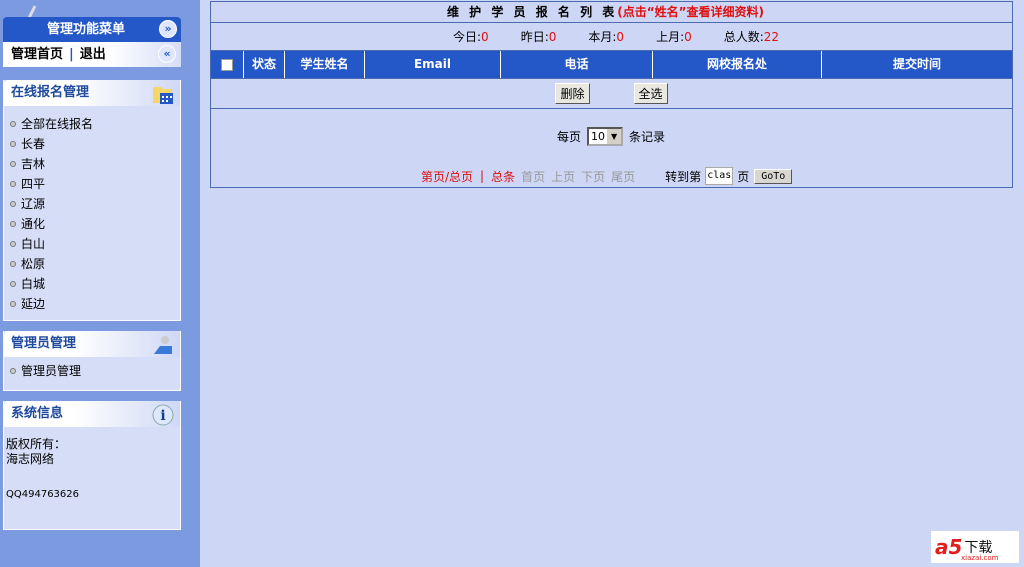 Image resolution: width=1024 pixels, height=567 pixels. What do you see at coordinates (623, 176) in the screenshot?
I see `last-page-link: 尾页` at bounding box center [623, 176].